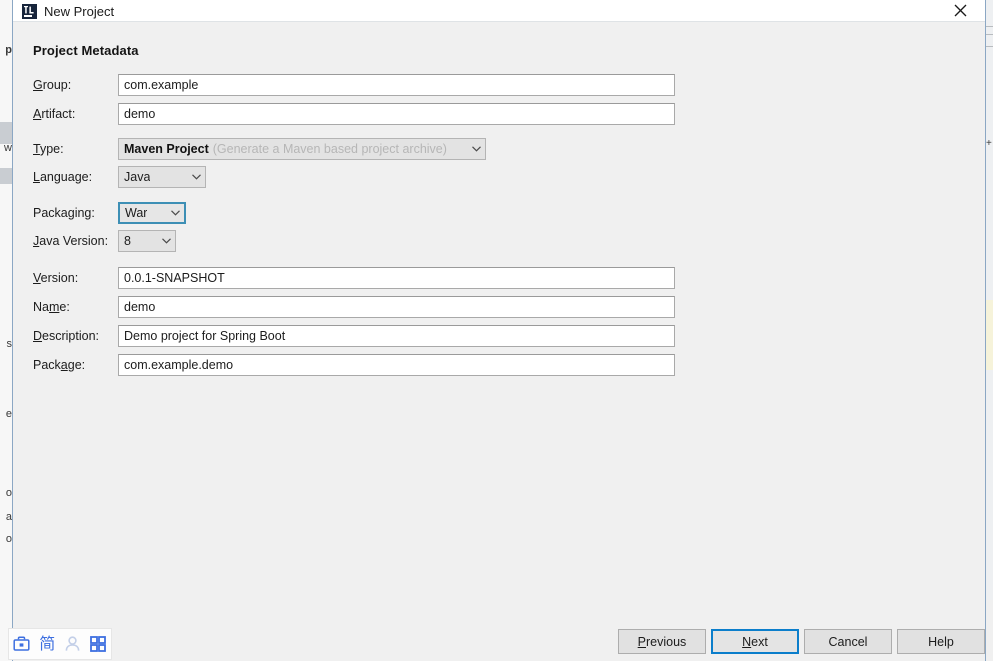 The width and height of the screenshot is (993, 661). What do you see at coordinates (329, 149) in the screenshot?
I see `type-hint: (Generate a Maven based project archive)` at bounding box center [329, 149].